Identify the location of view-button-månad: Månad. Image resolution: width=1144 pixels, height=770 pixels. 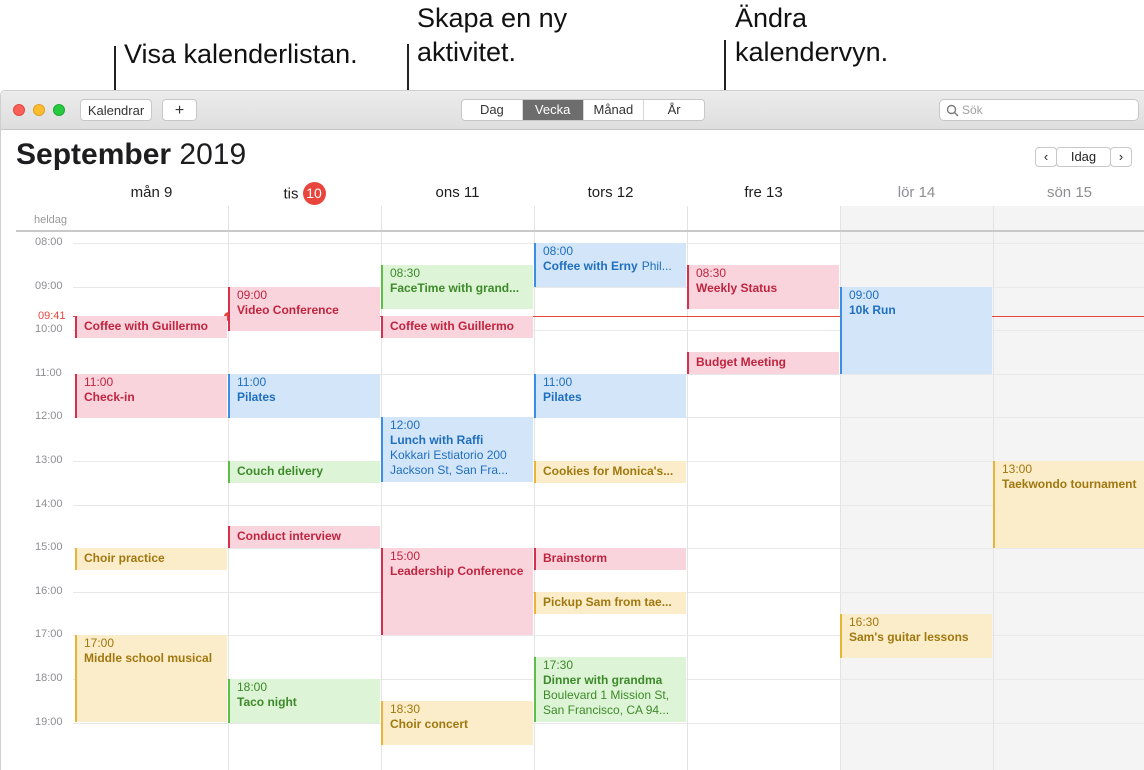
(613, 110).